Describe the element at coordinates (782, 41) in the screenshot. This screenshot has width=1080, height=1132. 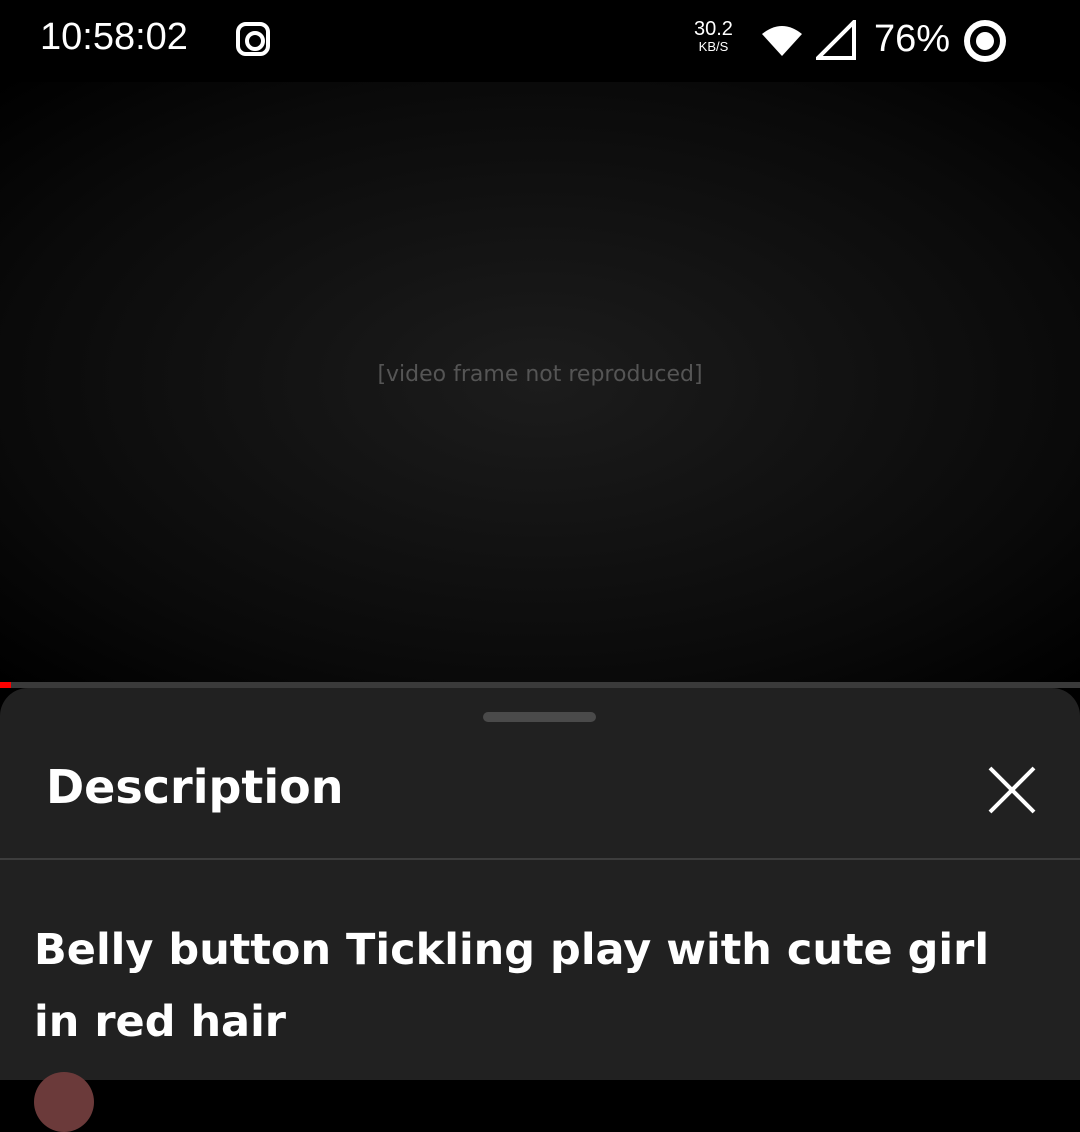
I see `wifi-icon` at that location.